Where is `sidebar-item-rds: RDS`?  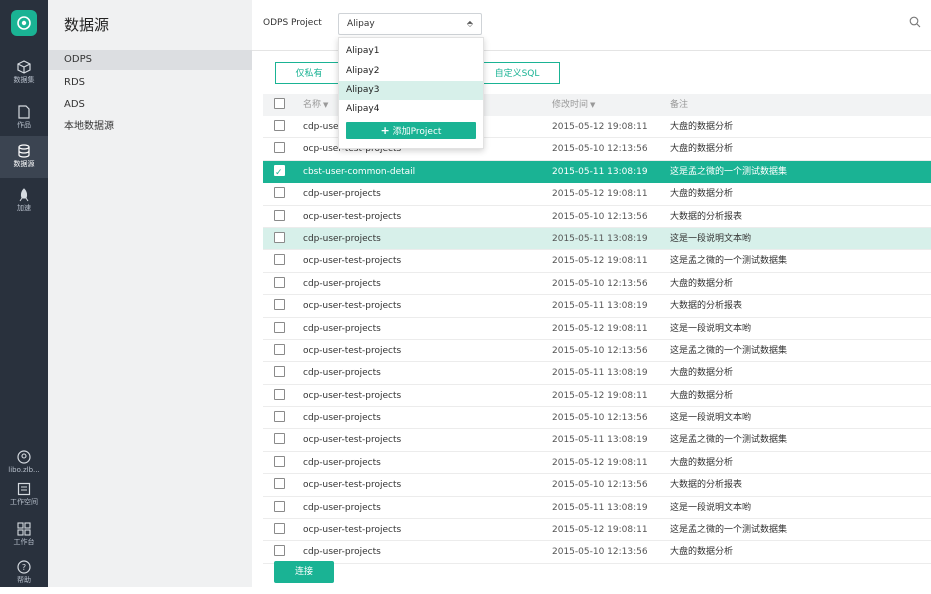 sidebar-item-rds: RDS is located at coordinates (150, 83).